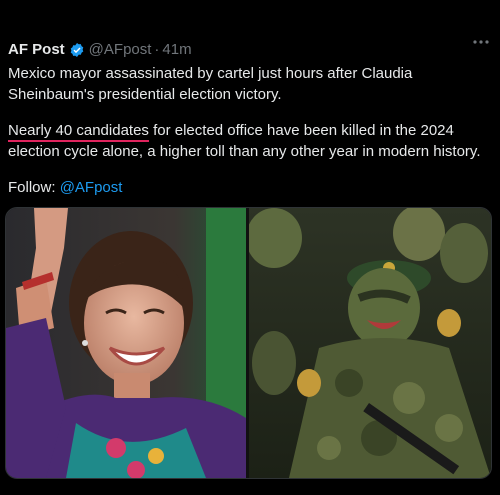 Image resolution: width=500 pixels, height=495 pixels. What do you see at coordinates (120, 49) in the screenshot?
I see `author-handle: @AFpost` at bounding box center [120, 49].